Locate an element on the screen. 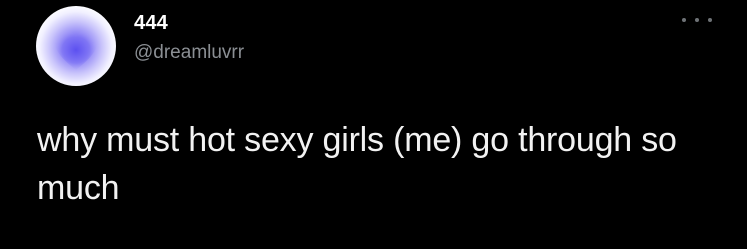 The image size is (747, 249). more-options-icon is located at coordinates (697, 20).